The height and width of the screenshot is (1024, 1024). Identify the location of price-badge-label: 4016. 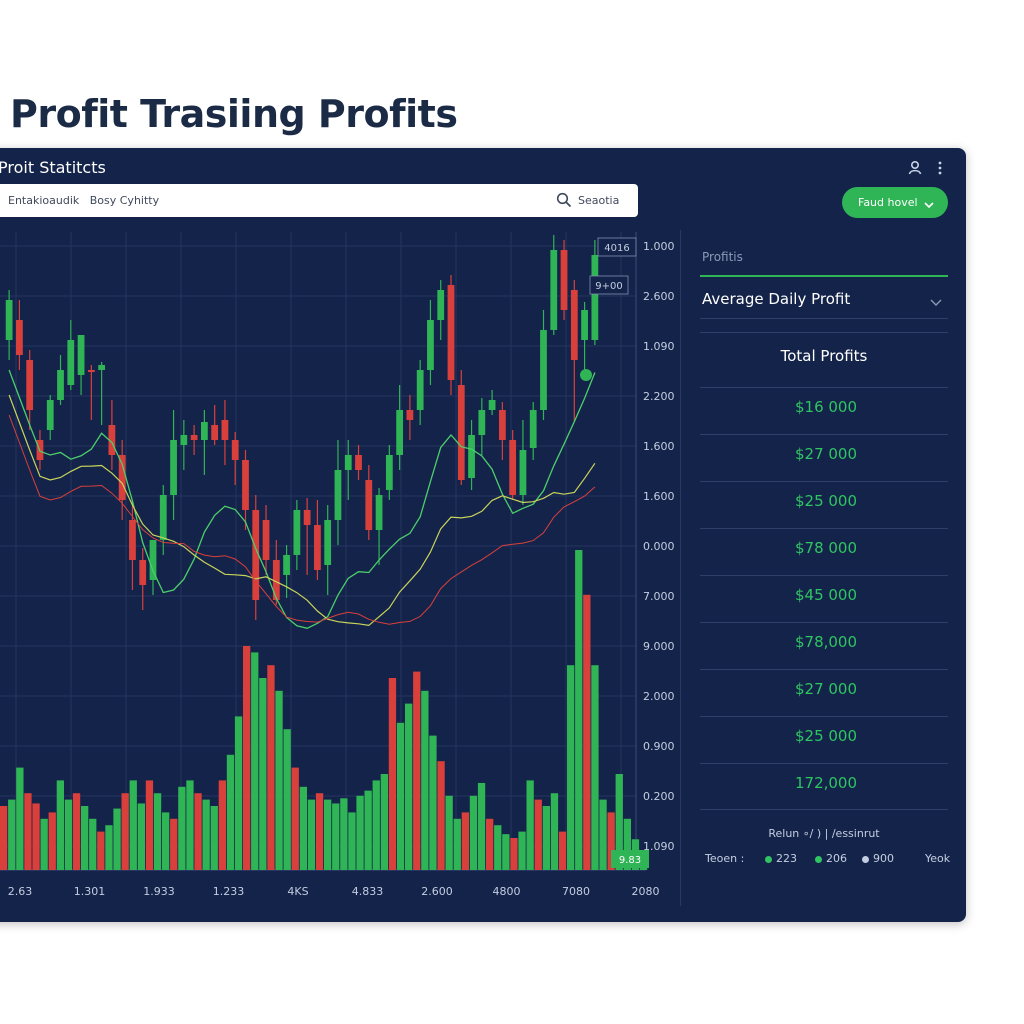
(616, 248).